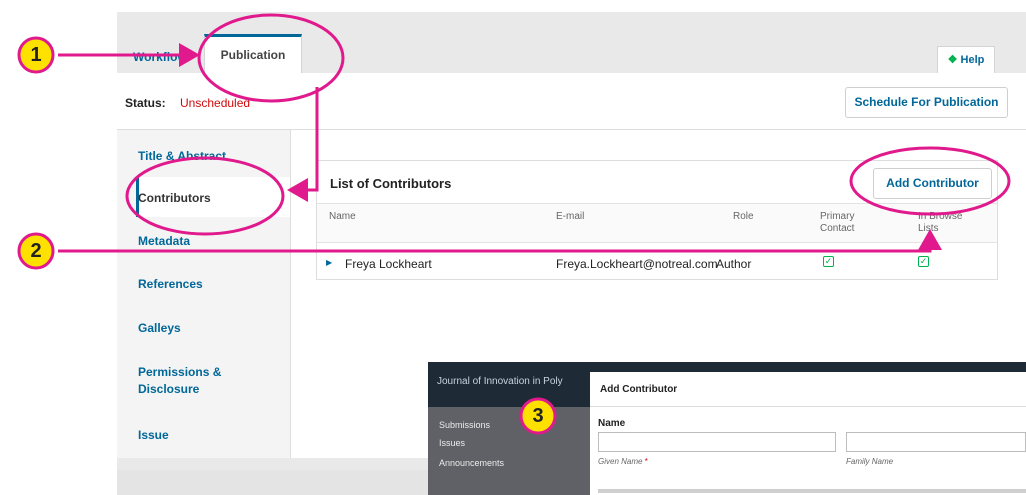  I want to click on step-number-2: 2, so click(36, 251).